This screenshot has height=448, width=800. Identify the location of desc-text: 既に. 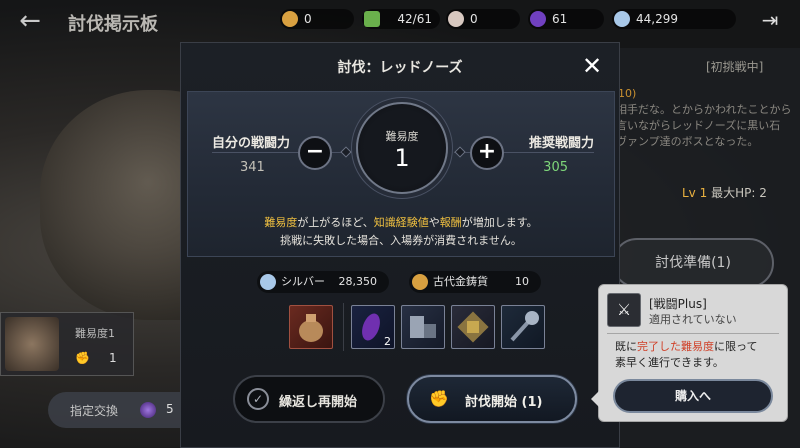
(626, 346).